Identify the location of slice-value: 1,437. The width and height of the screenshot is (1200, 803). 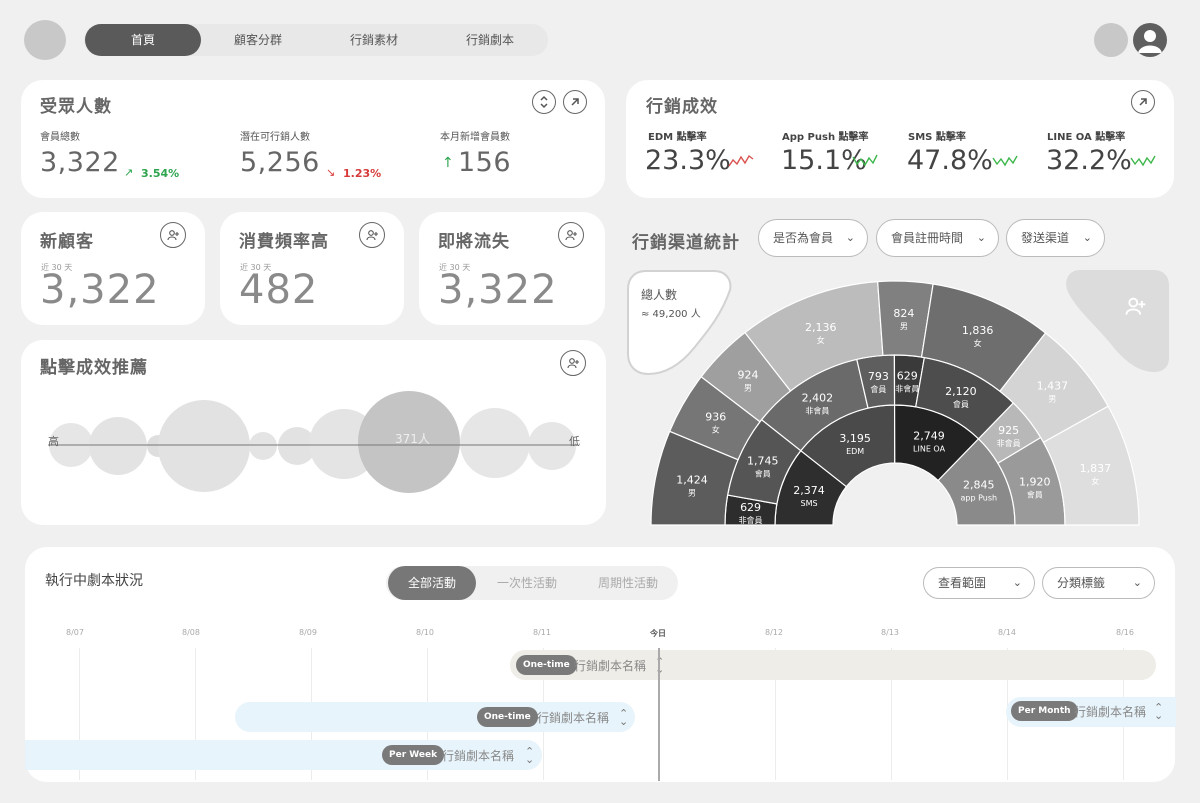
(1053, 386).